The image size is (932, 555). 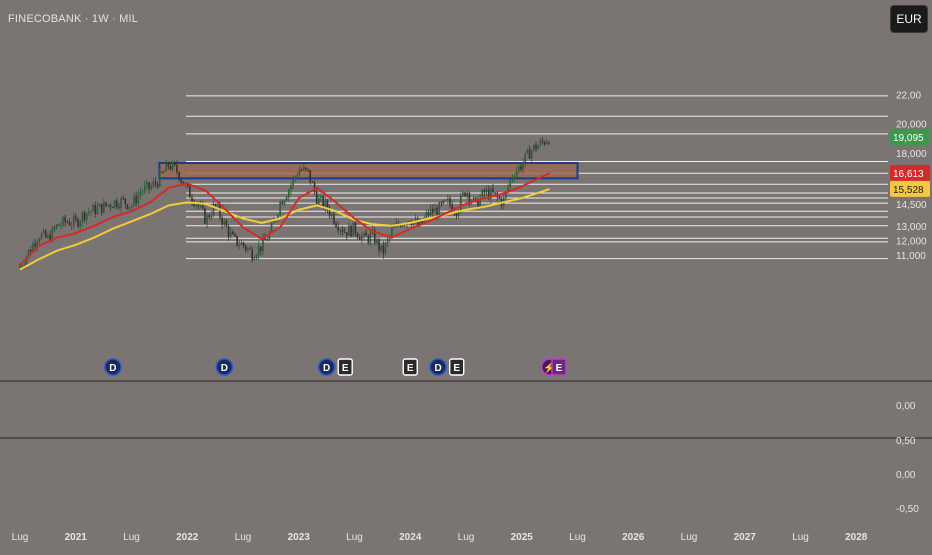 I want to click on time-axis-year-label: 2027, so click(x=745, y=537).